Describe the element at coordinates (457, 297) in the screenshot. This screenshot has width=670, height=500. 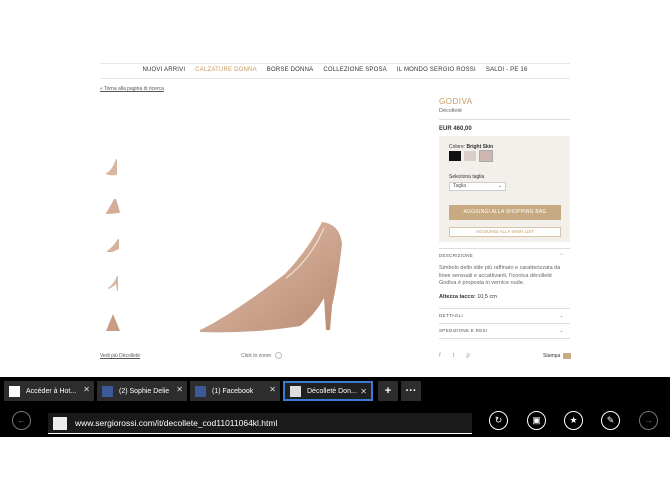
I see `heel-label: Altezza tacco:` at that location.